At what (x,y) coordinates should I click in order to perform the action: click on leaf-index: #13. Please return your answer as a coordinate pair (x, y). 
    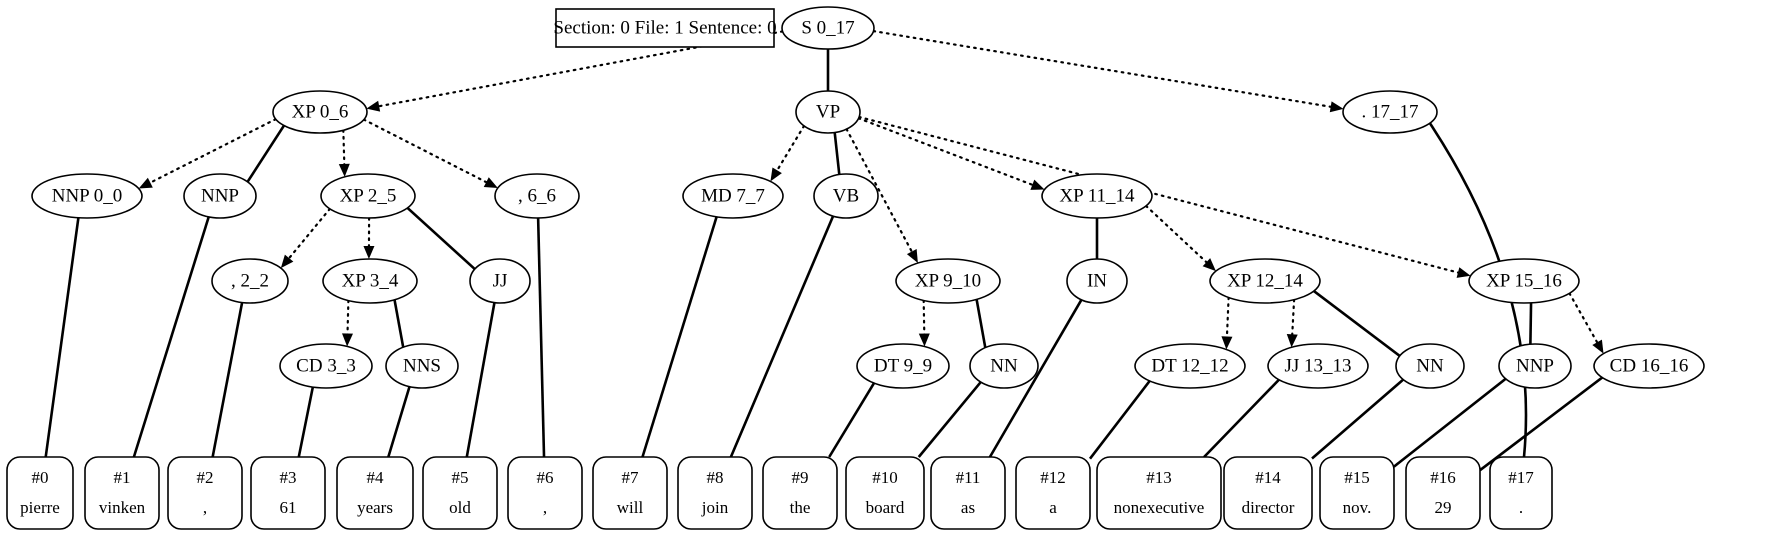
    Looking at the image, I should click on (1159, 477).